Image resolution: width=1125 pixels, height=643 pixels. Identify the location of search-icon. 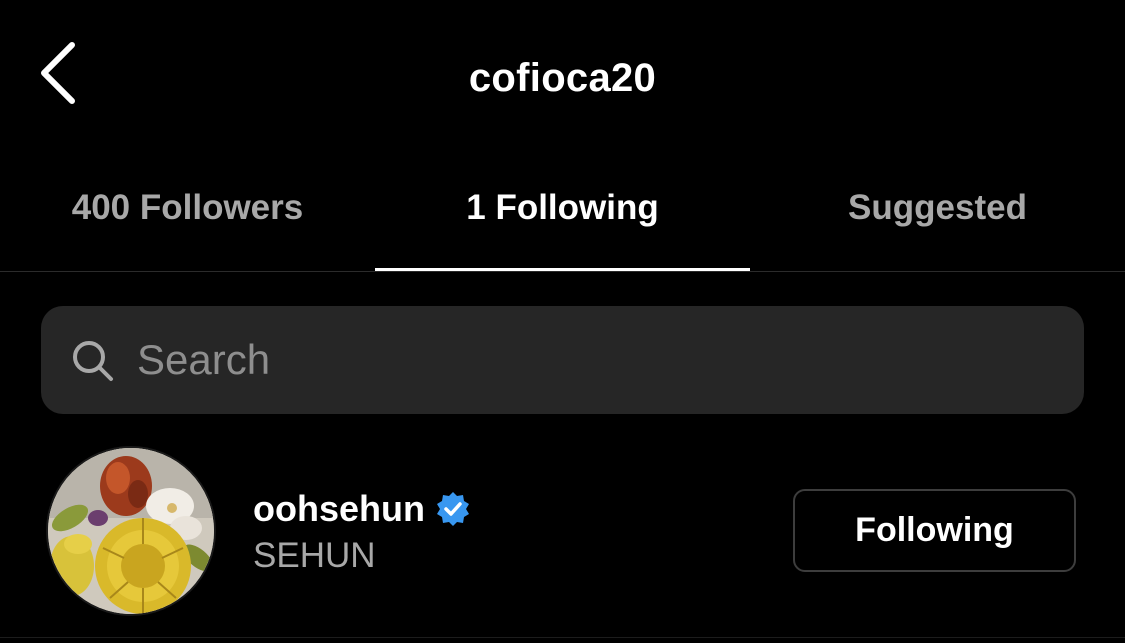
(93, 361).